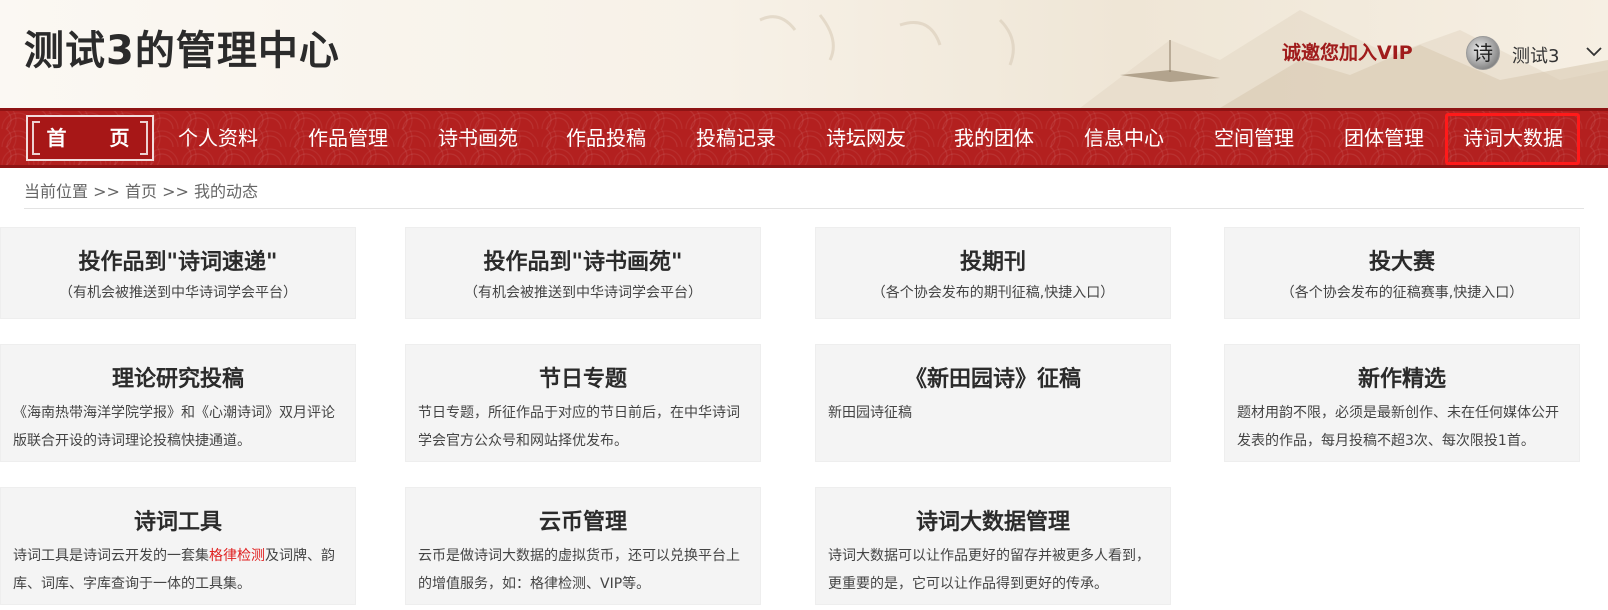 This screenshot has width=1608, height=610. Describe the element at coordinates (1347, 51) in the screenshot. I see `vip-invite-link: 诚邀您加入VIP` at that location.